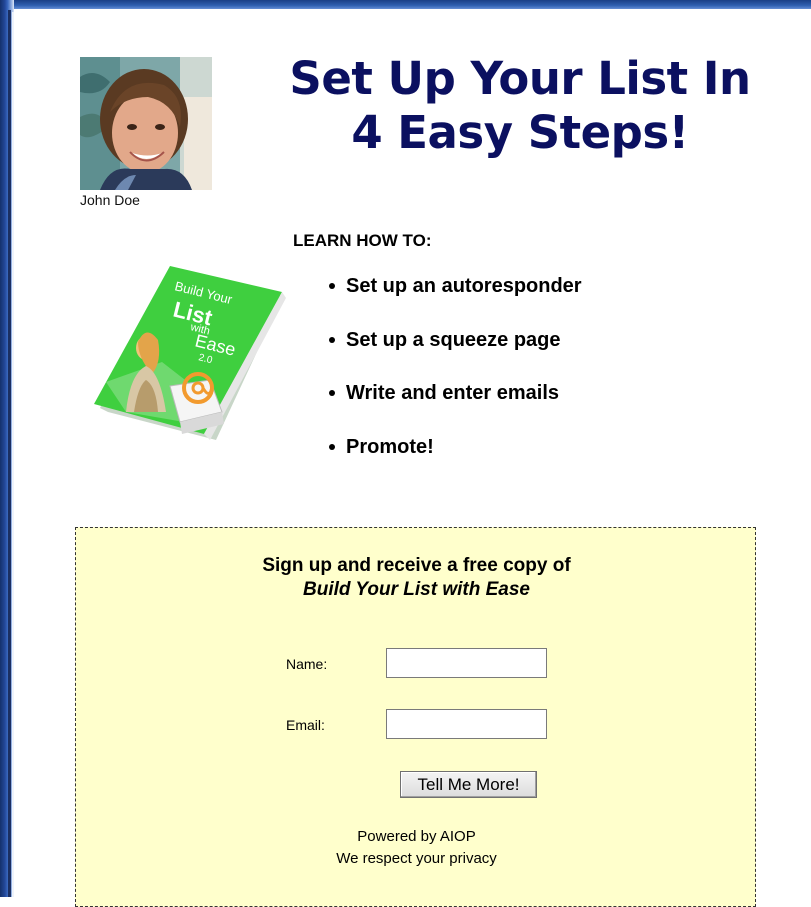  Describe the element at coordinates (520, 78) in the screenshot. I see `page-title-line-1: Set Up Your List In` at that location.